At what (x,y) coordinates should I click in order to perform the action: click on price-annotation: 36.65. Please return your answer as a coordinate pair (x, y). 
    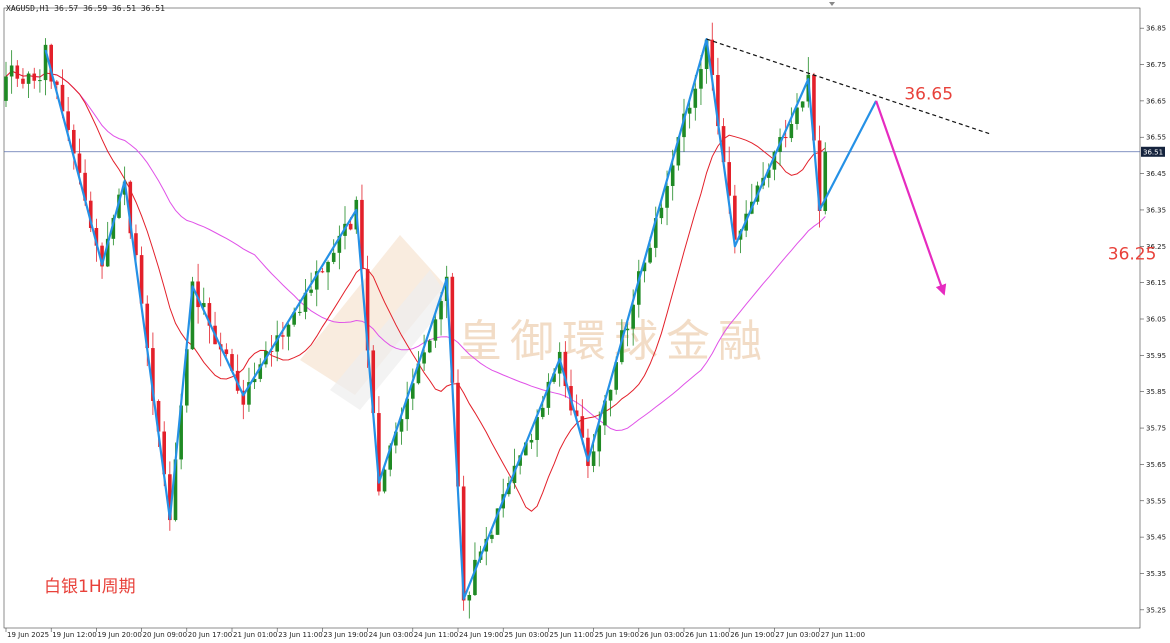
    Looking at the image, I should click on (928, 95).